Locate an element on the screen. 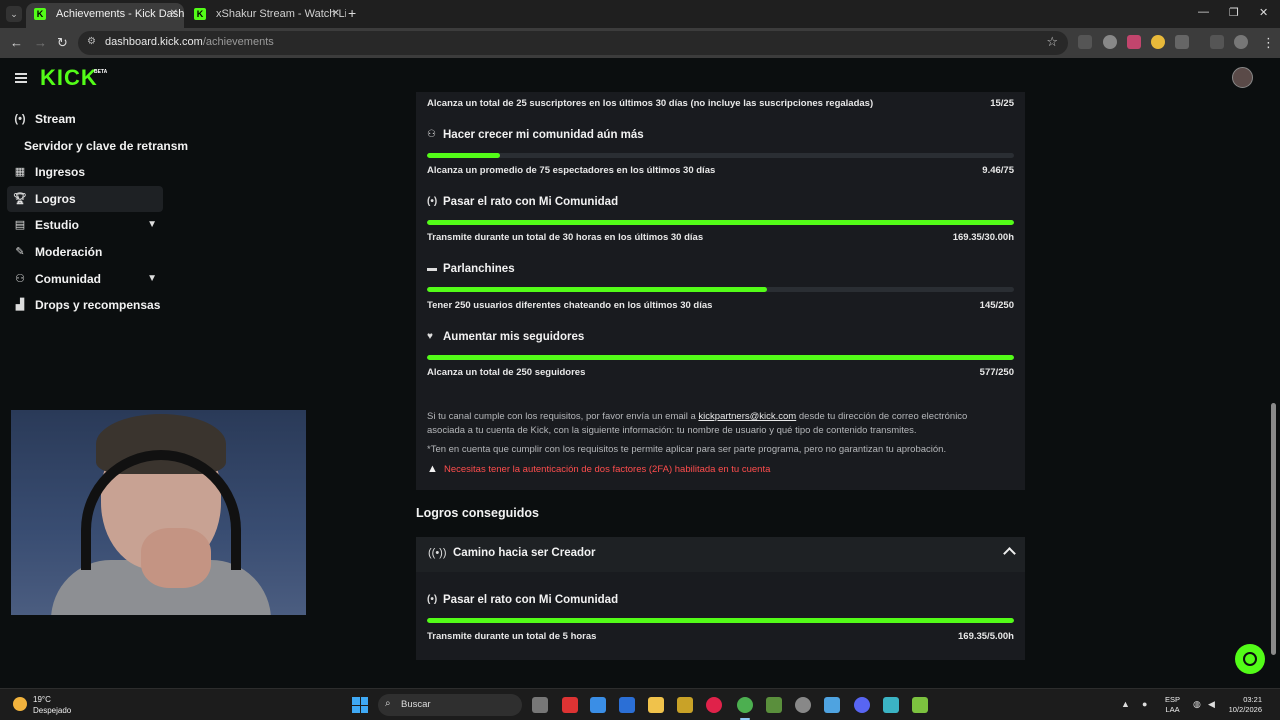  chrome-icon is located at coordinates (745, 705).